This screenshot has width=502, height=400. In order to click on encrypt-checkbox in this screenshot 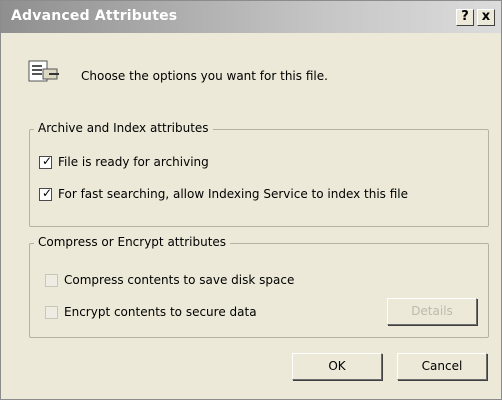, I will do `click(51, 312)`.